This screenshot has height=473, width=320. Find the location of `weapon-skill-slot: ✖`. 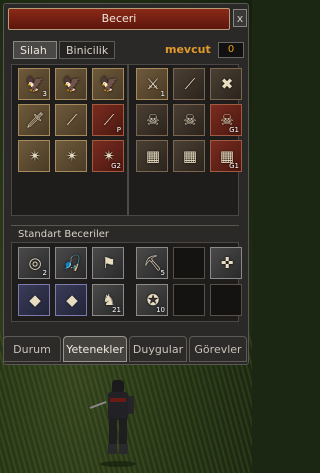

weapon-skill-slot: ✖ is located at coordinates (226, 84).